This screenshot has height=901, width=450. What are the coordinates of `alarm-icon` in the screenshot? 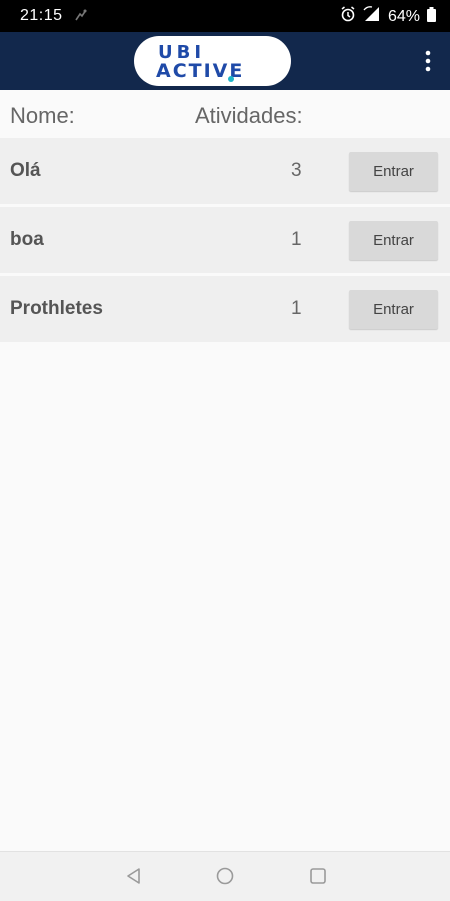 It's located at (348, 16).